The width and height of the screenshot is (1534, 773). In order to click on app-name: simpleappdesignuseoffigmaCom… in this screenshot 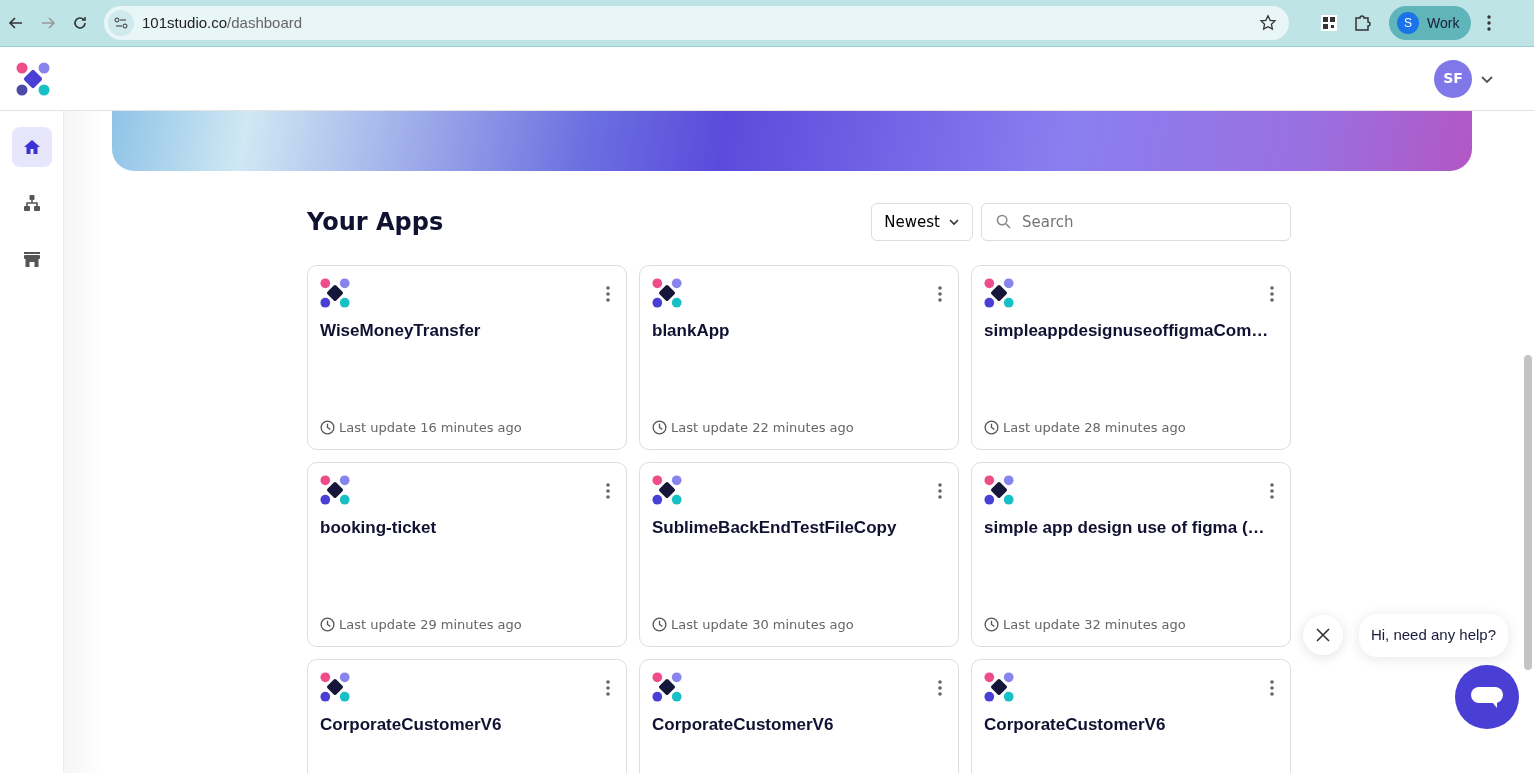, I will do `click(1127, 331)`.